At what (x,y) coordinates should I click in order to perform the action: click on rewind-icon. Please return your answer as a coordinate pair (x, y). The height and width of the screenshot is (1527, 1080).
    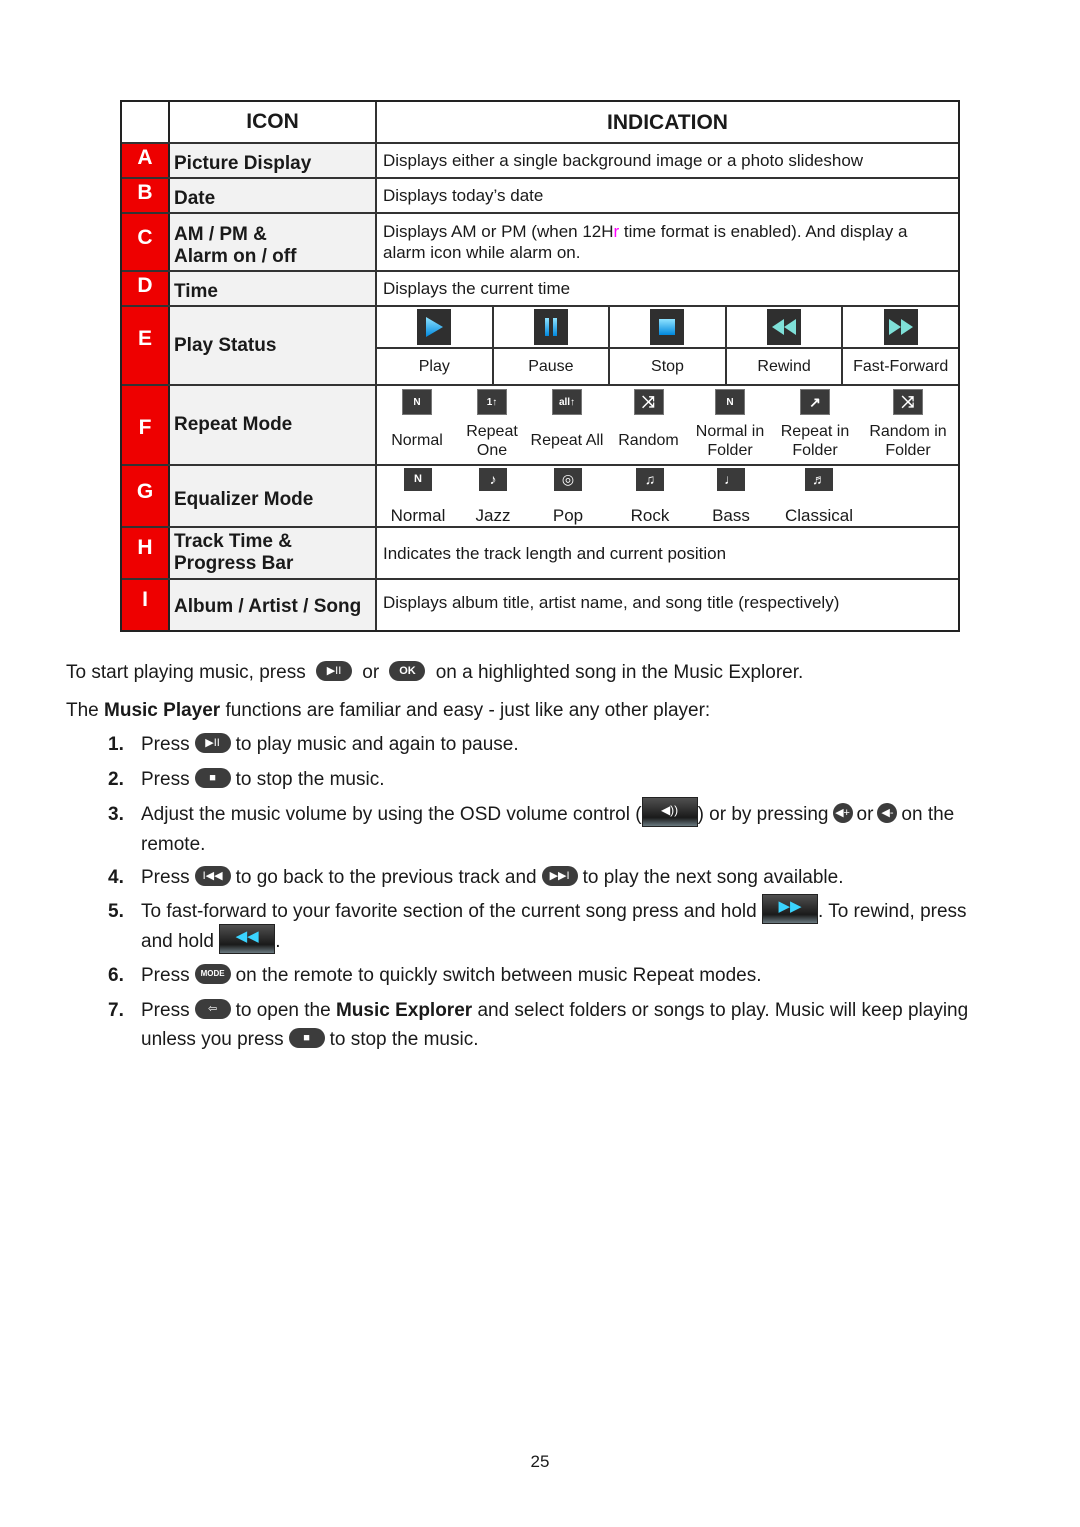
    Looking at the image, I should click on (784, 327).